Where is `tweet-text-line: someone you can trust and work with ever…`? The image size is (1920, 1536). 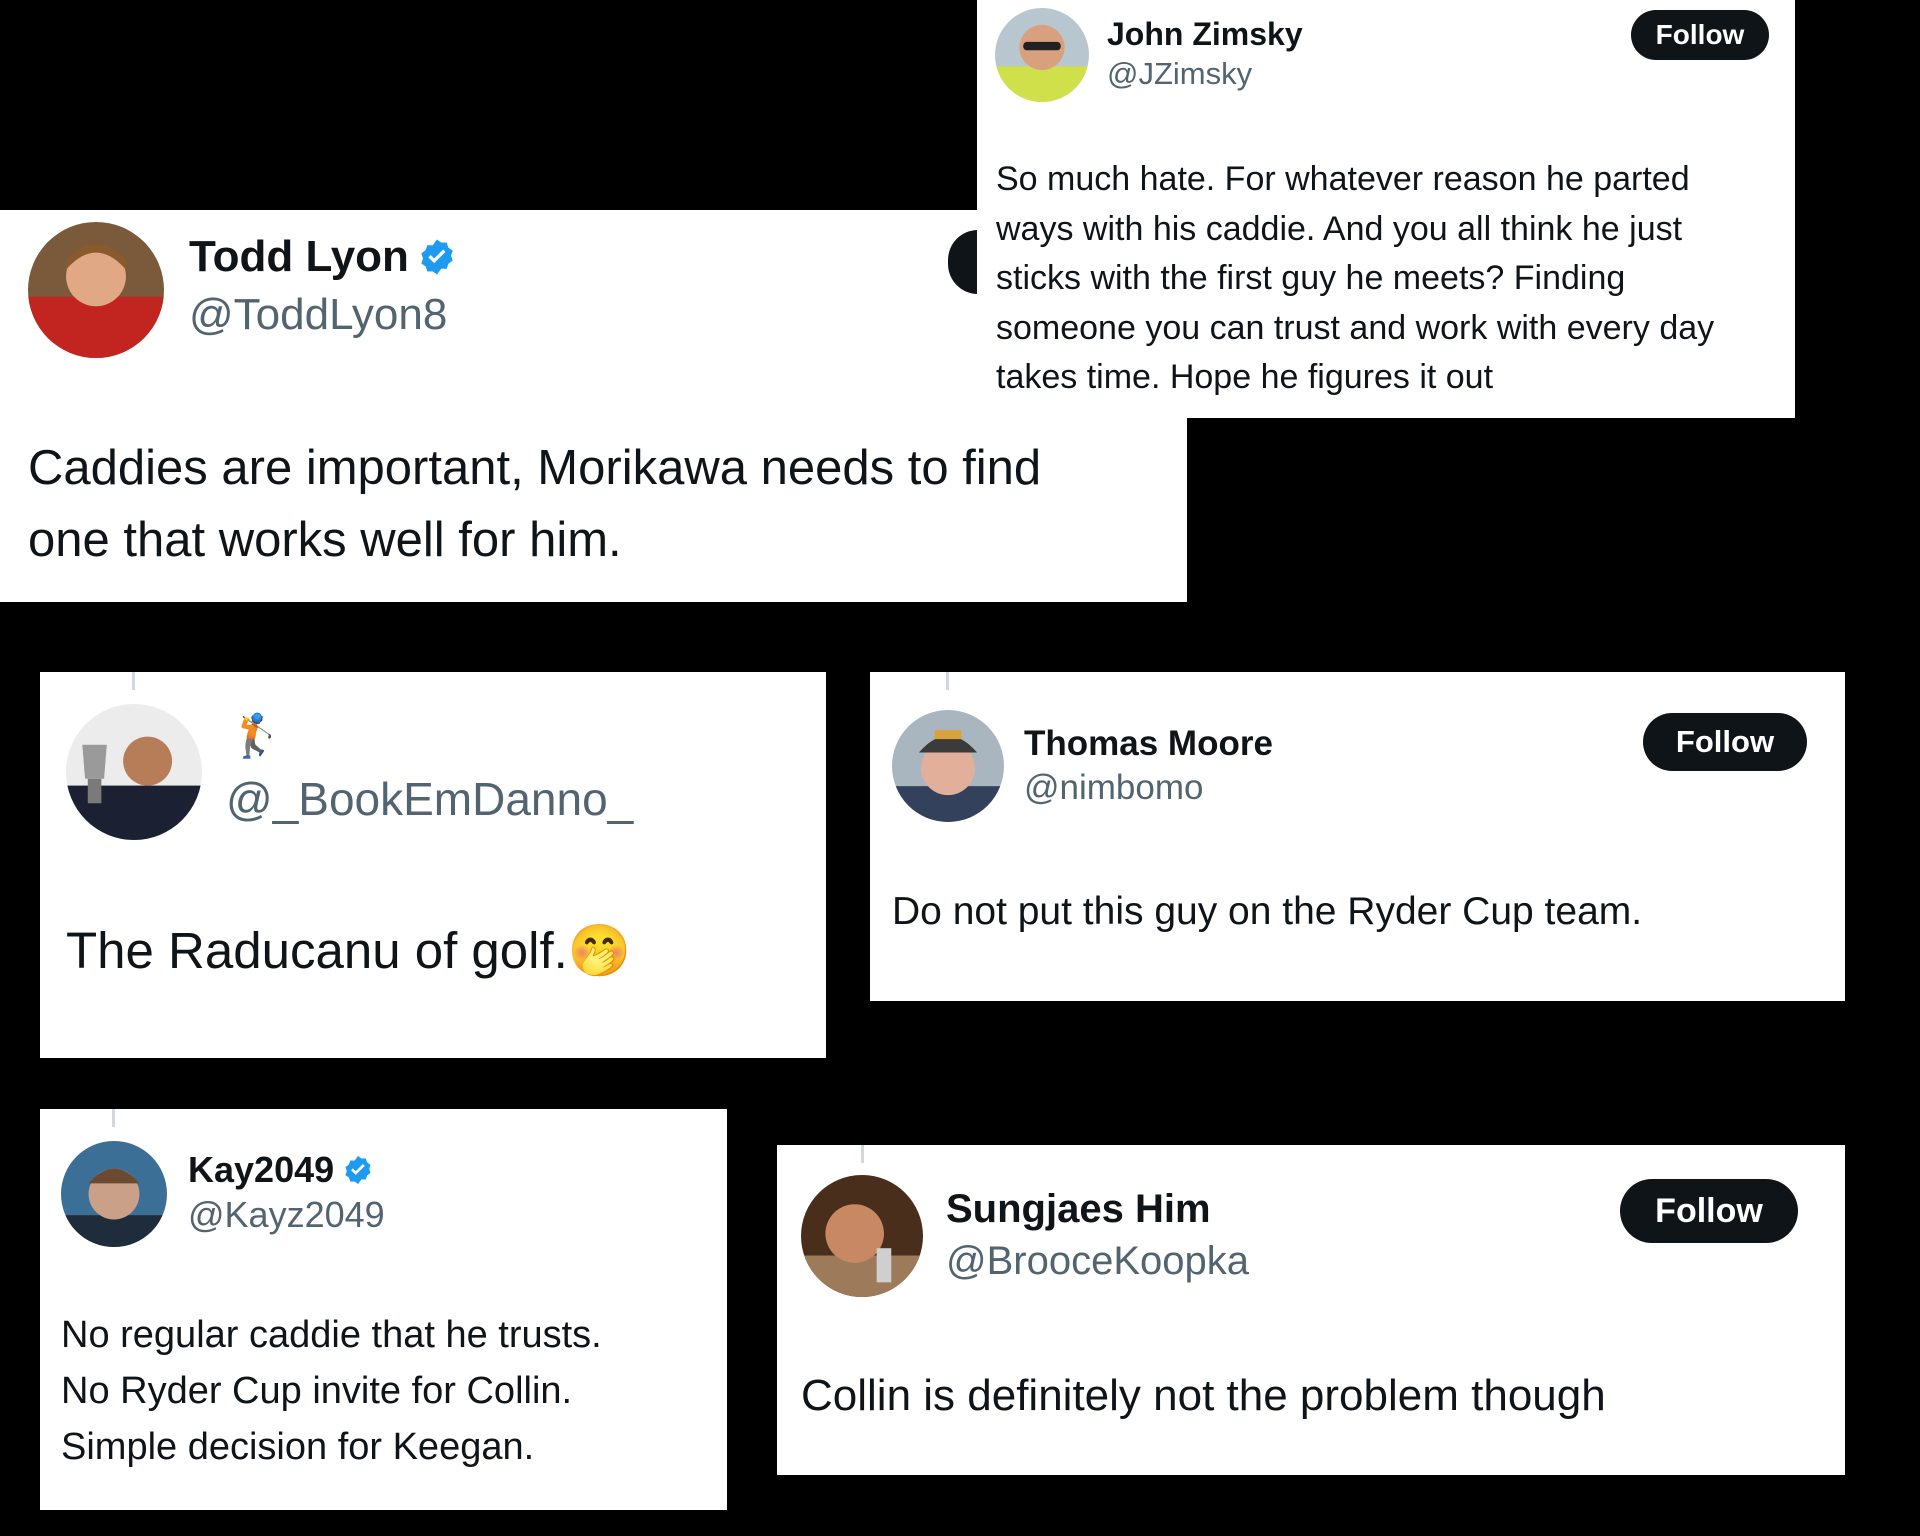 tweet-text-line: someone you can trust and work with ever… is located at coordinates (1355, 327).